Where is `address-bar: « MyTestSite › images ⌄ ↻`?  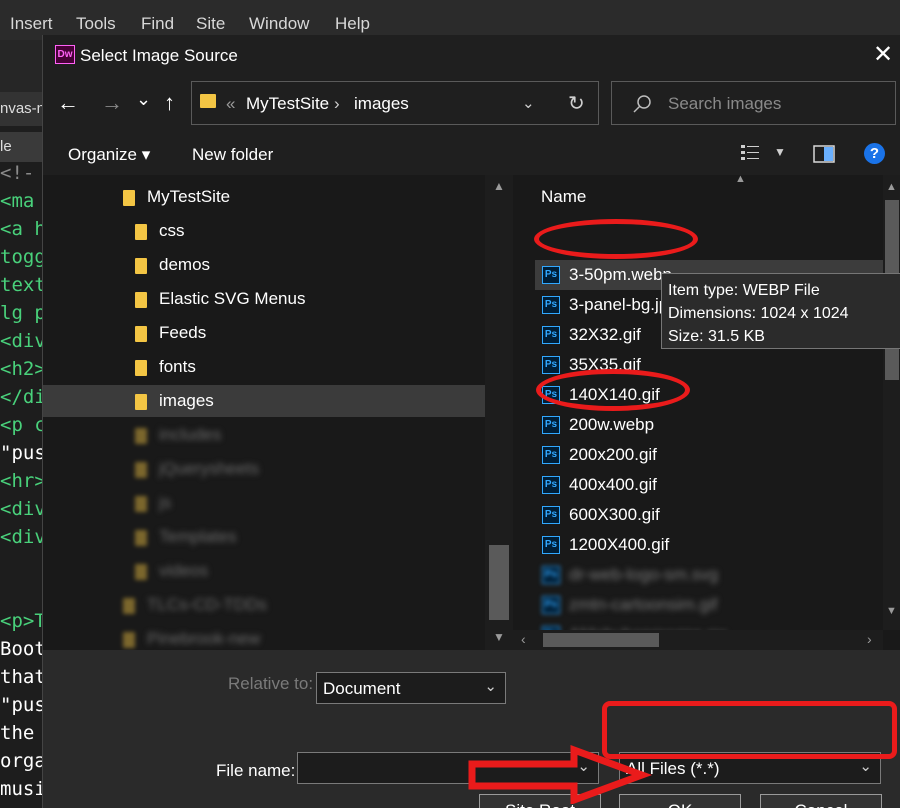 address-bar: « MyTestSite › images ⌄ ↻ is located at coordinates (395, 103).